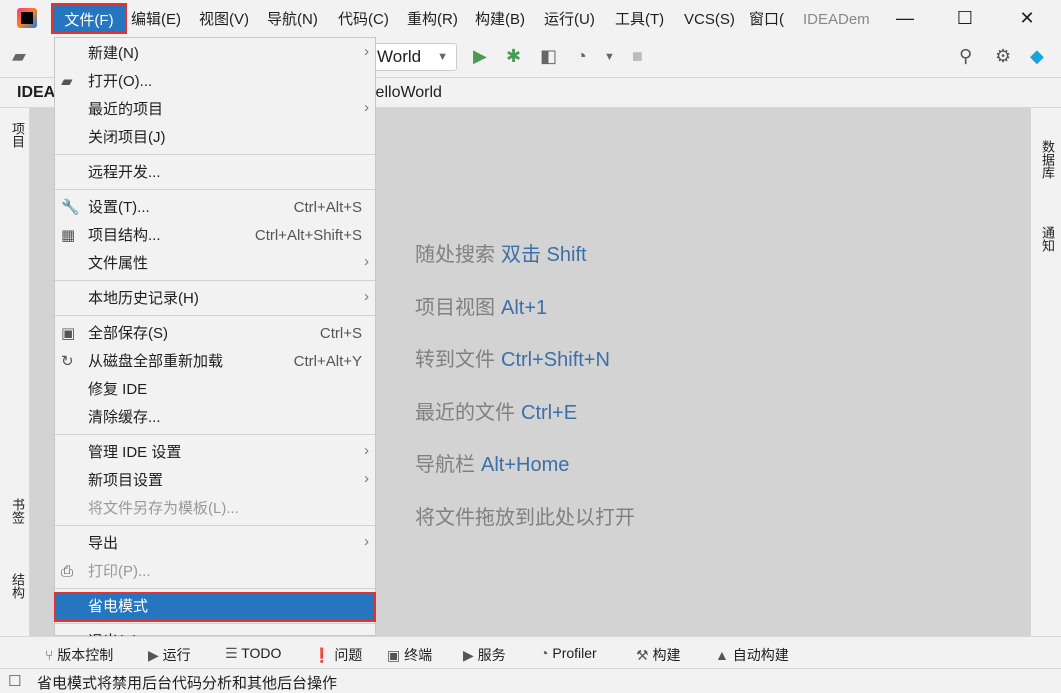  What do you see at coordinates (51, 655) in the screenshot?
I see `version-control-icon: ⑂` at bounding box center [51, 655].